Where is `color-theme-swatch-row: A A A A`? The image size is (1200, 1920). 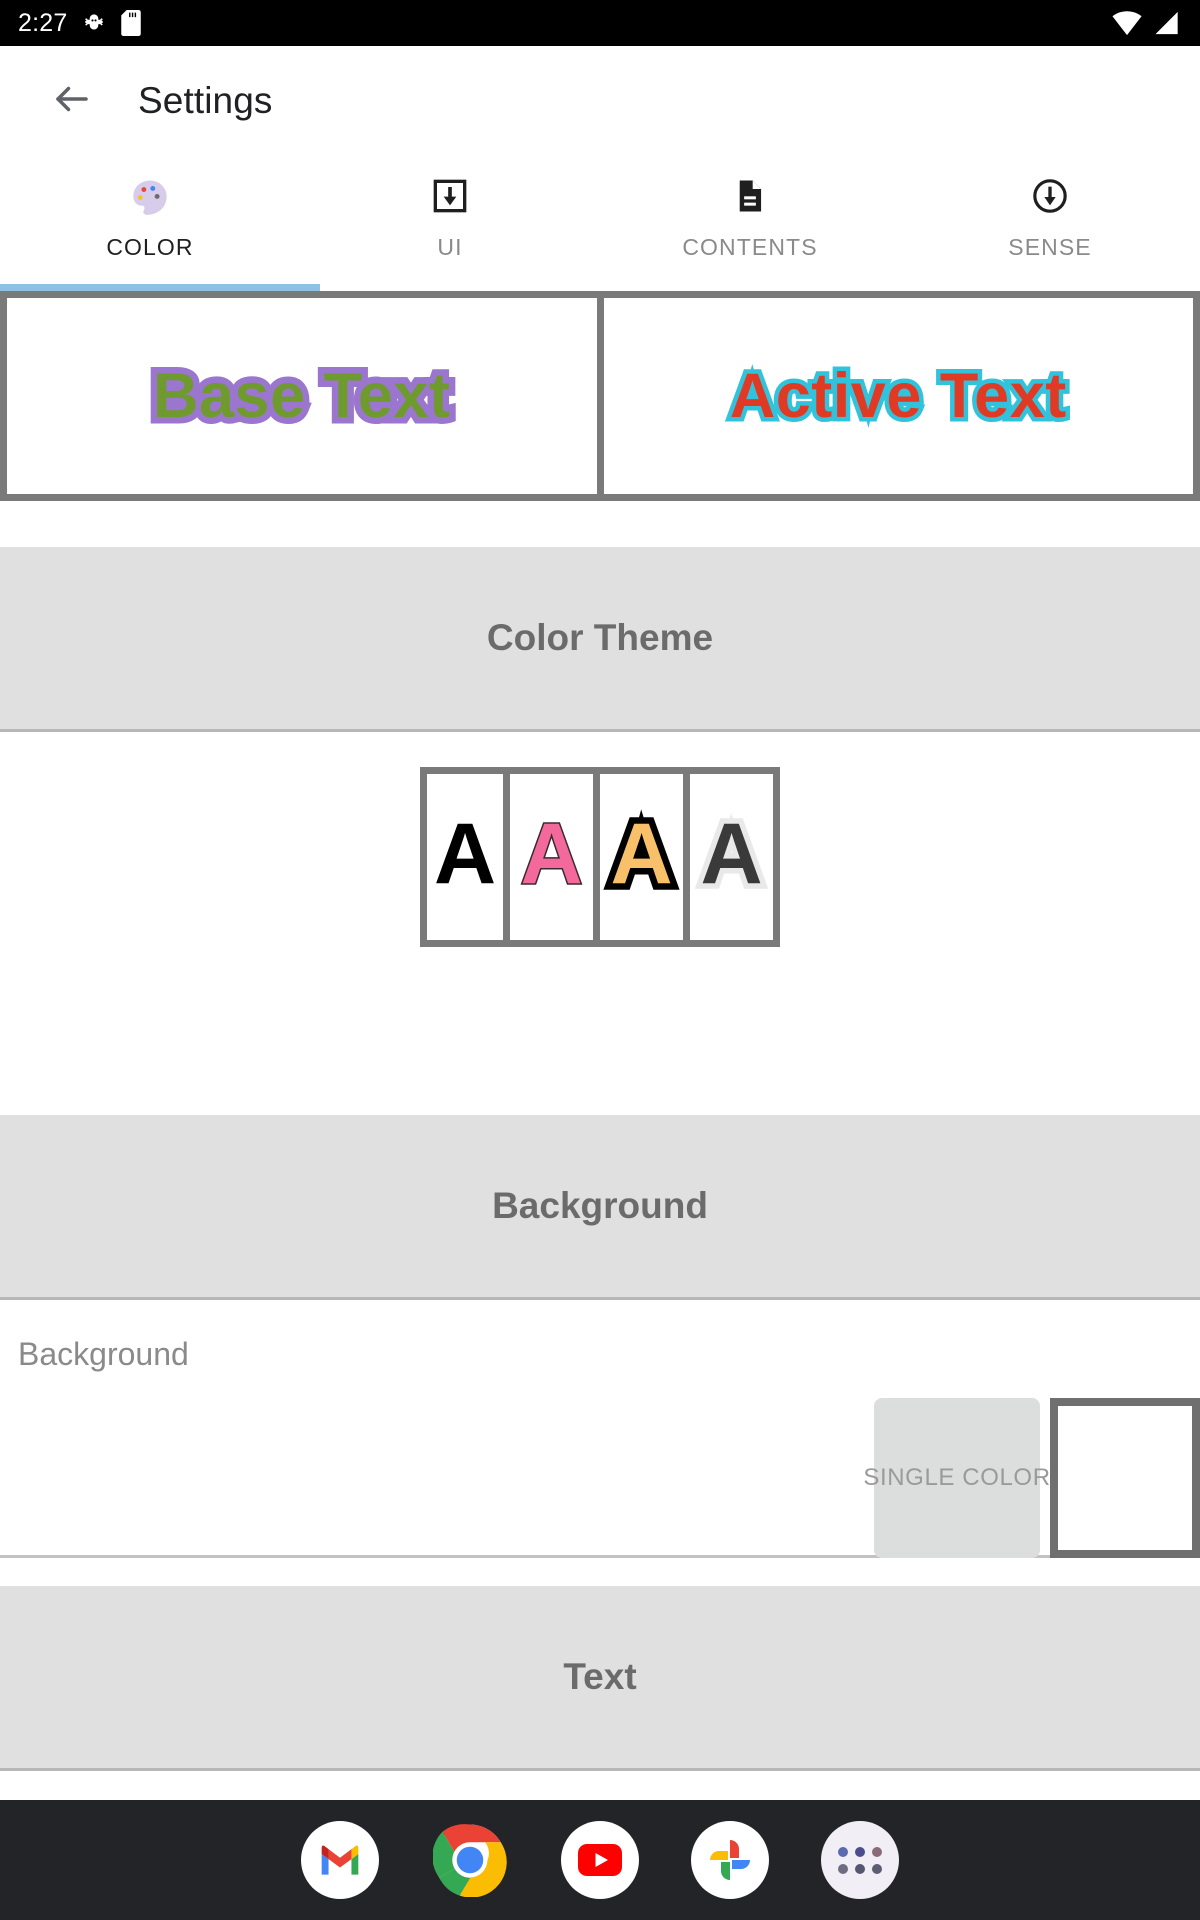
color-theme-swatch-row: A A A A is located at coordinates (600, 857).